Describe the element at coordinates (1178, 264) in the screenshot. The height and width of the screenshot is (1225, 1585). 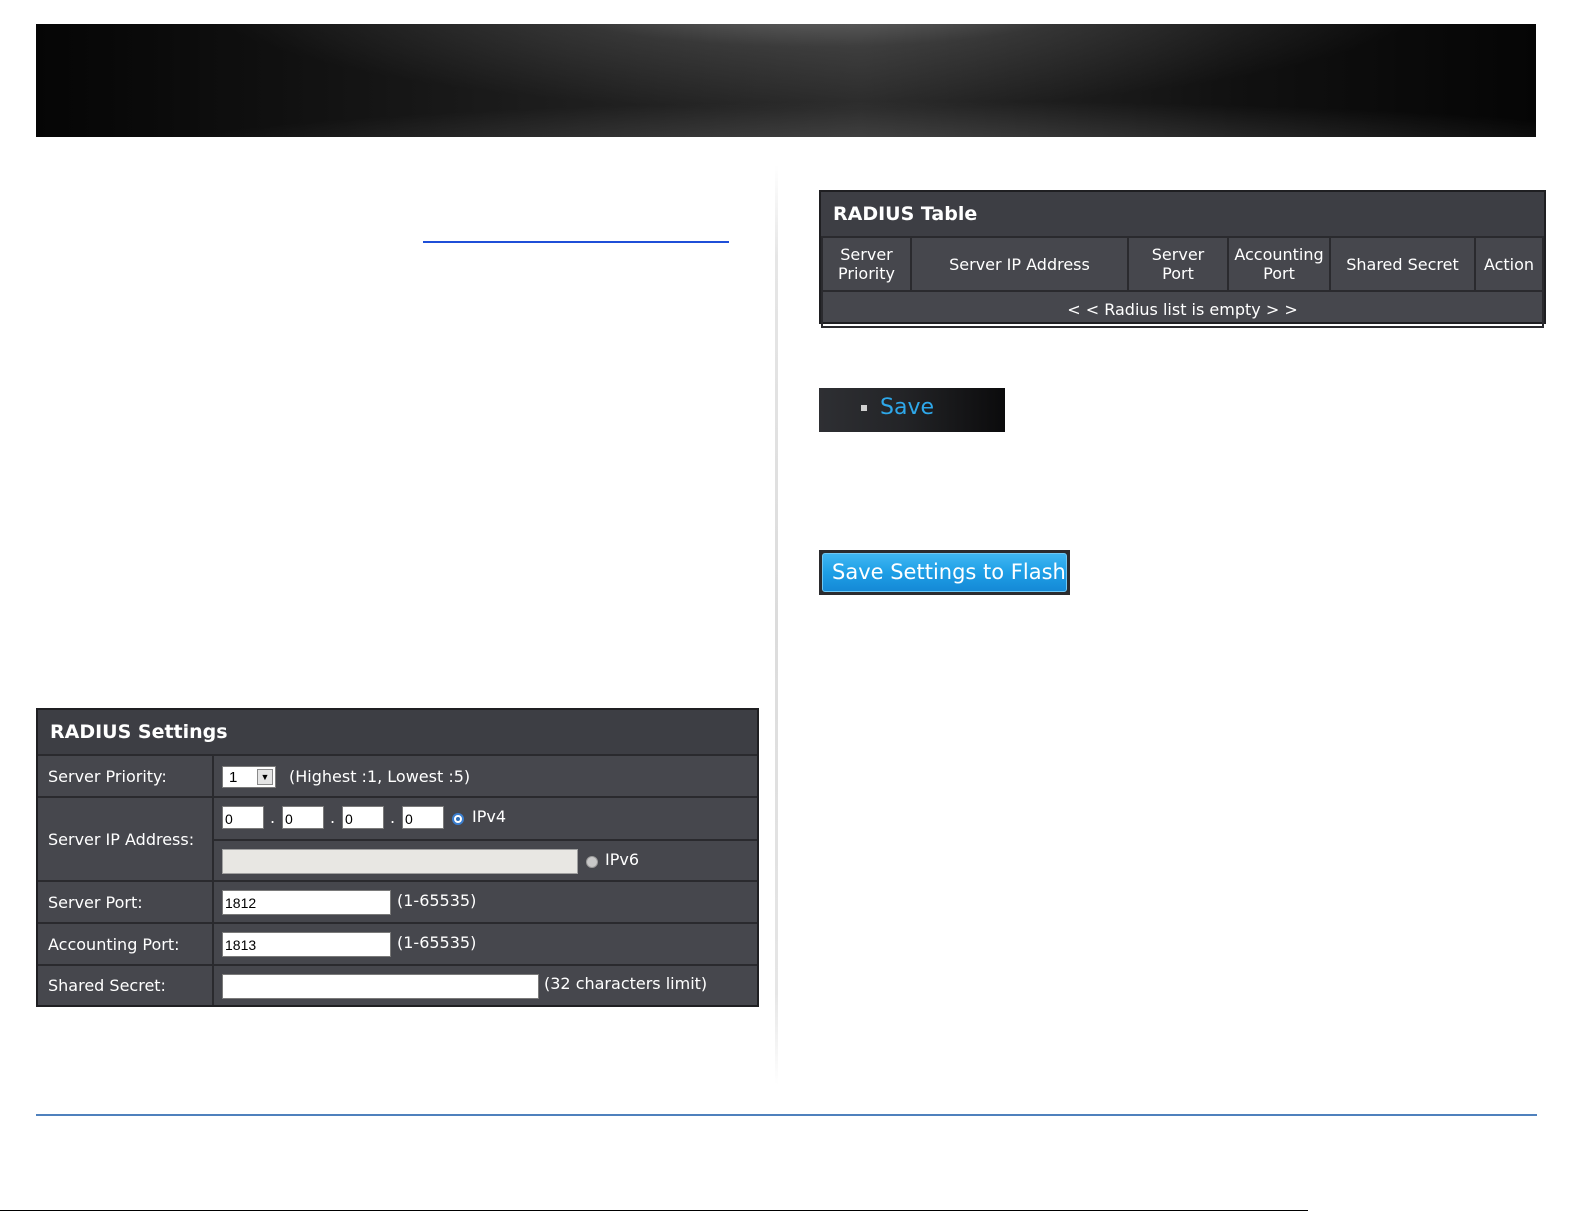
I see `col-server-port: Server Port` at that location.